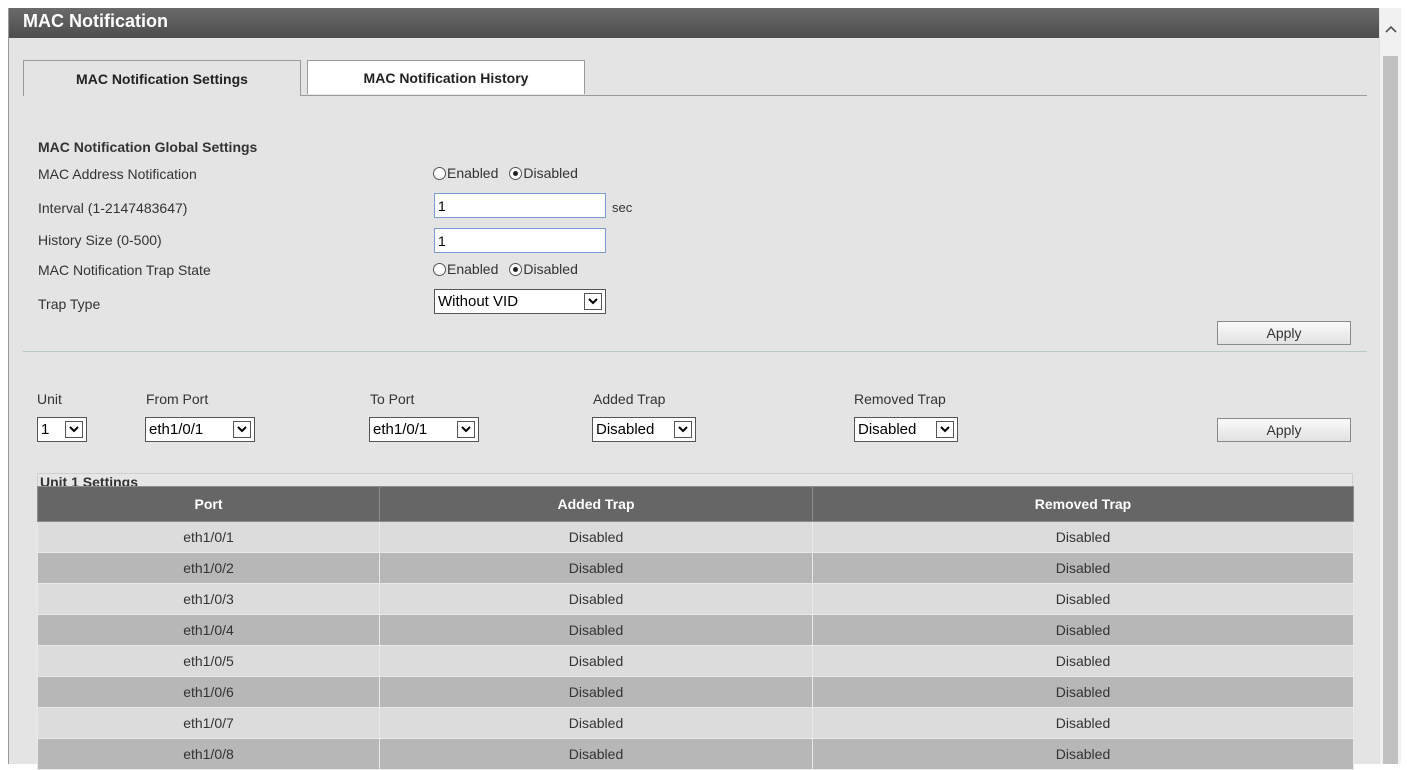  Describe the element at coordinates (208, 723) in the screenshot. I see `port-cell: eth1/0/7` at that location.